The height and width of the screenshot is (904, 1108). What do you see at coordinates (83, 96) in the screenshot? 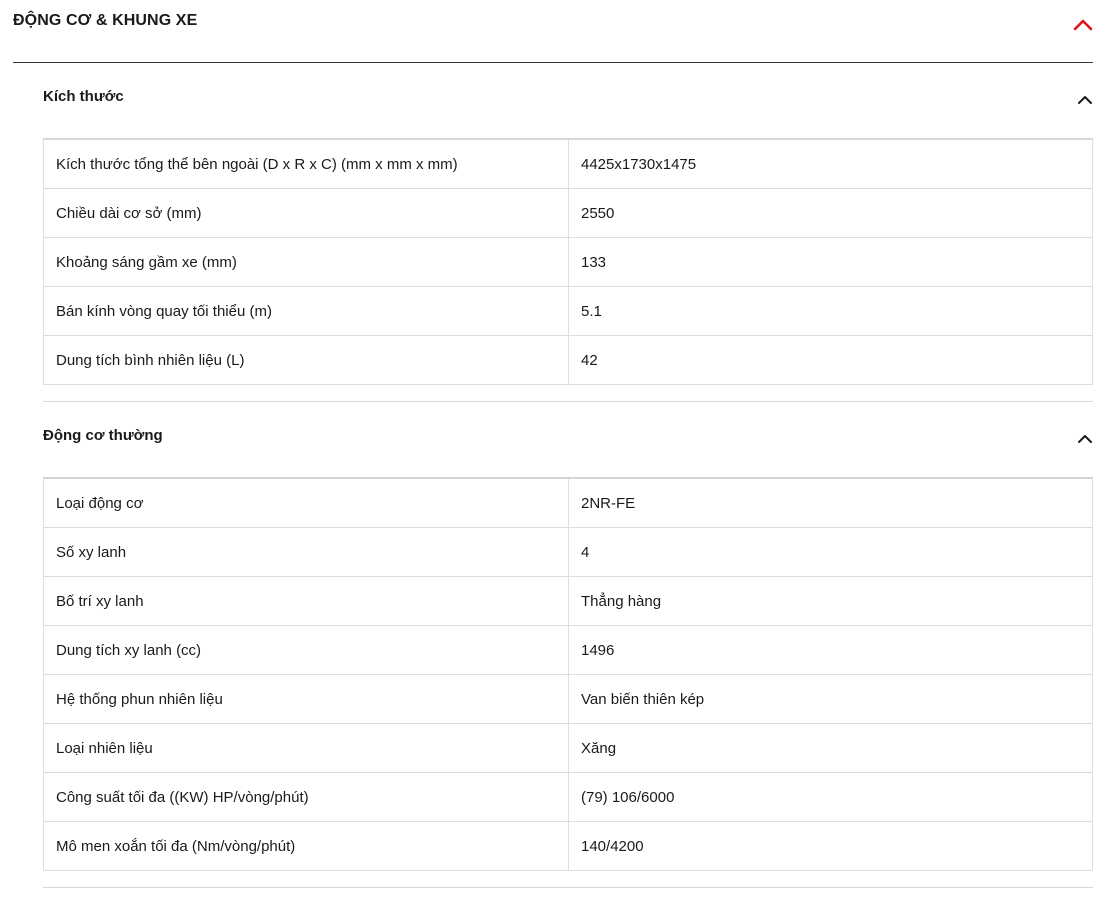
I see `dimensions-title: Kích thước` at bounding box center [83, 96].